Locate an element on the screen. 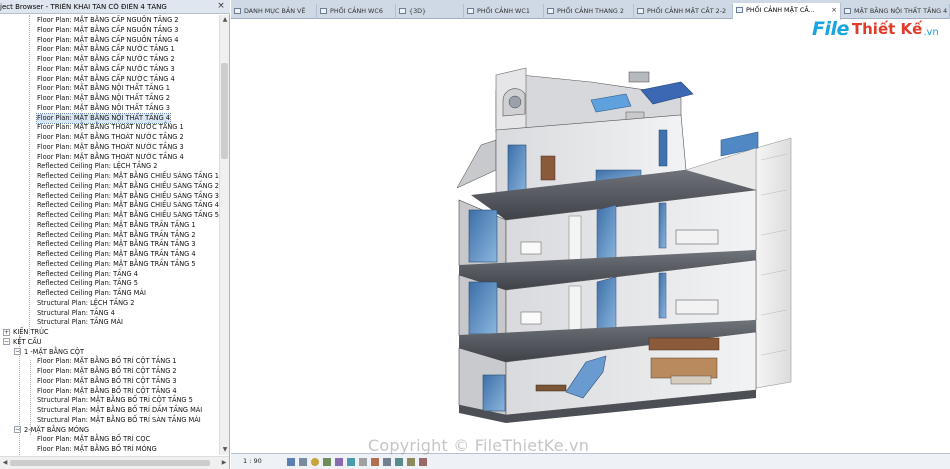 The width and height of the screenshot is (950, 469). tree-item: Floor Plan: MẶT BẰNG CẤP NƯỚC TẦNG 3 is located at coordinates (106, 70).